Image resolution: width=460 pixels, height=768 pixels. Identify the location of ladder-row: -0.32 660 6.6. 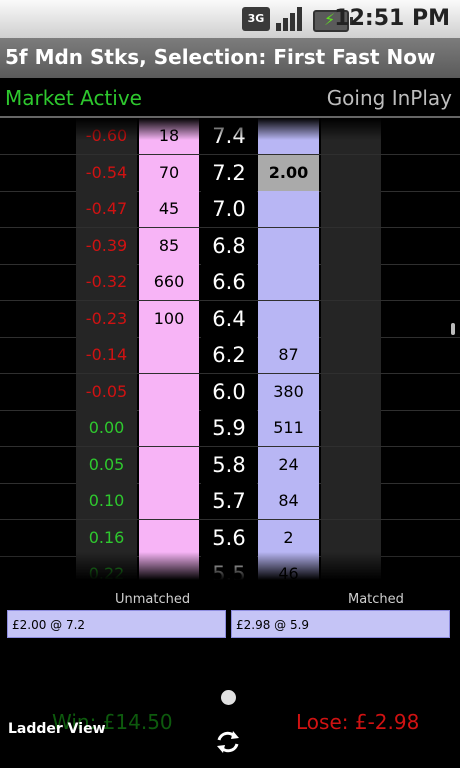
(230, 282).